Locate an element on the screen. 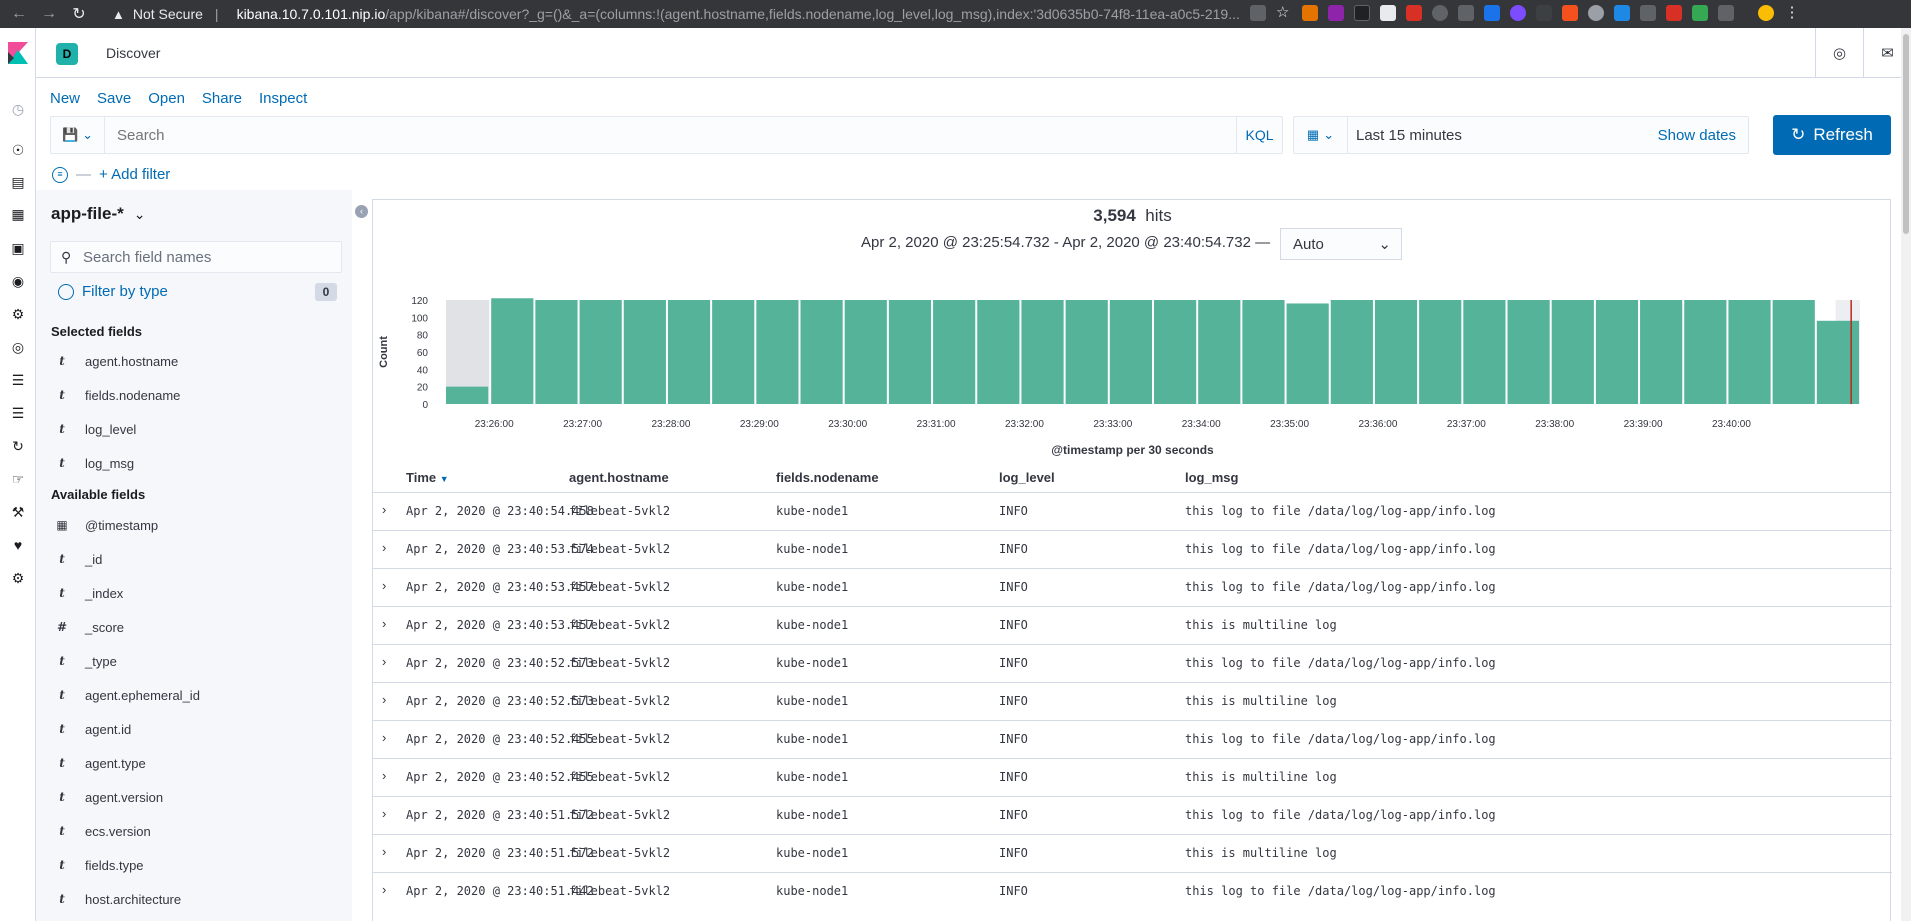  field-item: t agent.version is located at coordinates (196, 797).